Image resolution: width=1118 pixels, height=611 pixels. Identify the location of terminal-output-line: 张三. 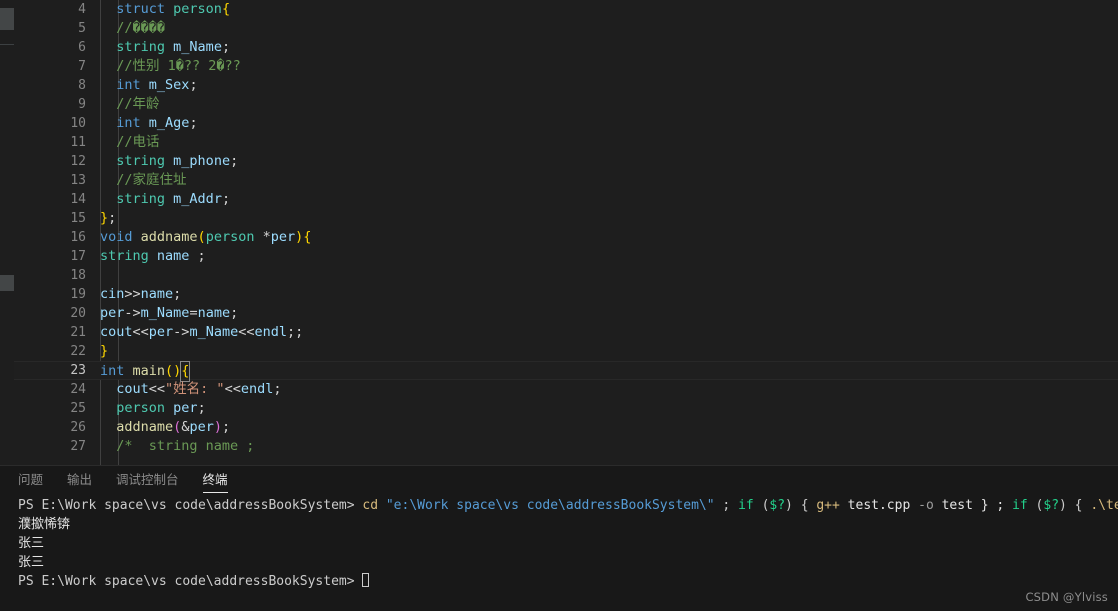
(568, 562).